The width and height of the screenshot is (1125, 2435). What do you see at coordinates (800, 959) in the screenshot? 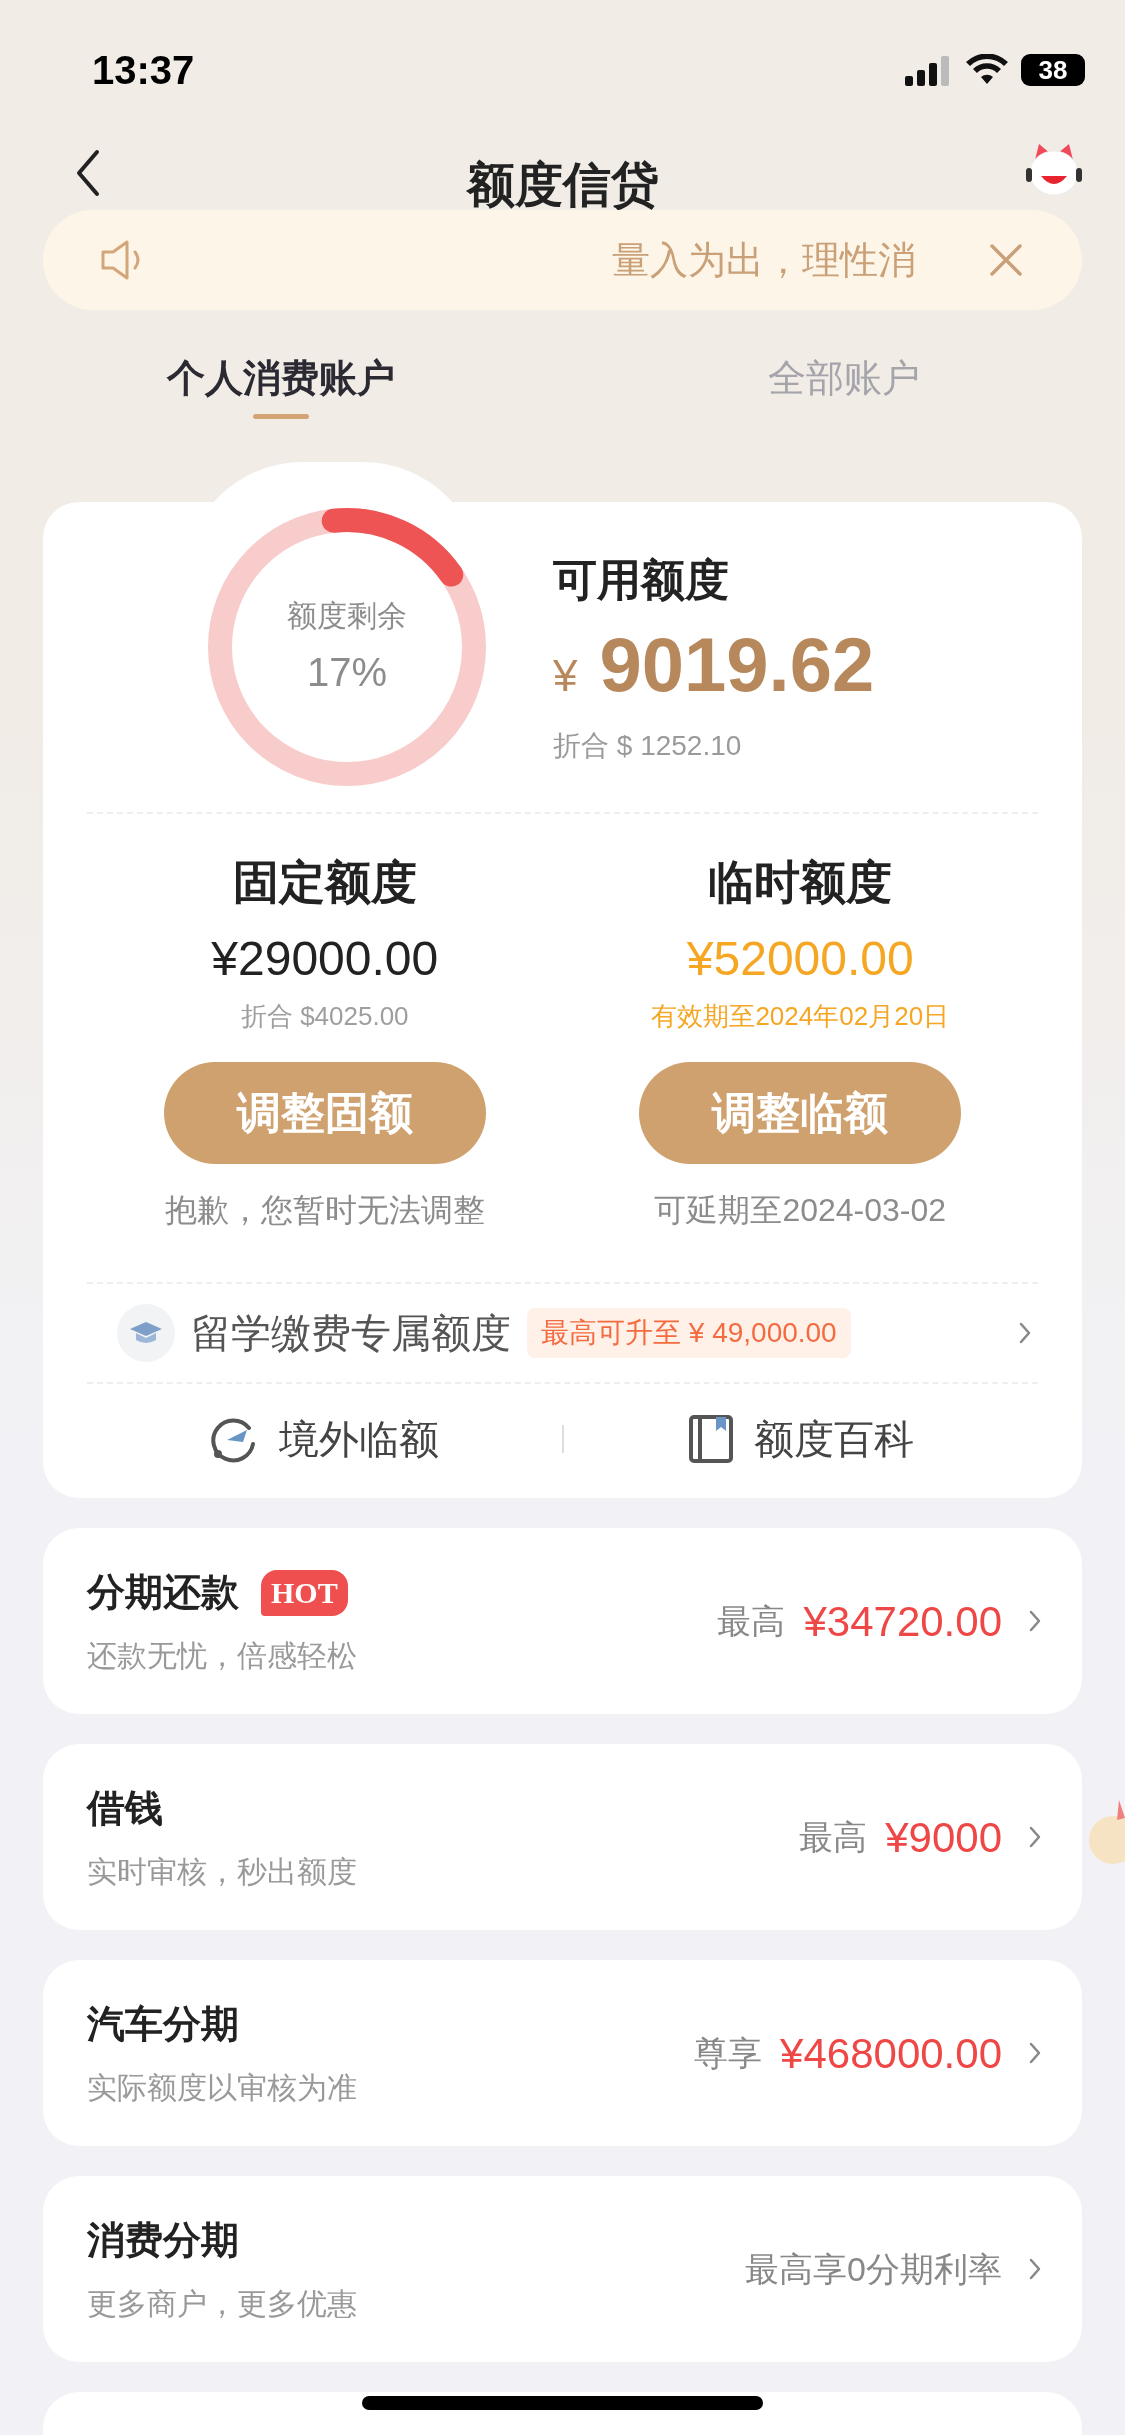
I see `limit-amount: ¥52000.00` at bounding box center [800, 959].